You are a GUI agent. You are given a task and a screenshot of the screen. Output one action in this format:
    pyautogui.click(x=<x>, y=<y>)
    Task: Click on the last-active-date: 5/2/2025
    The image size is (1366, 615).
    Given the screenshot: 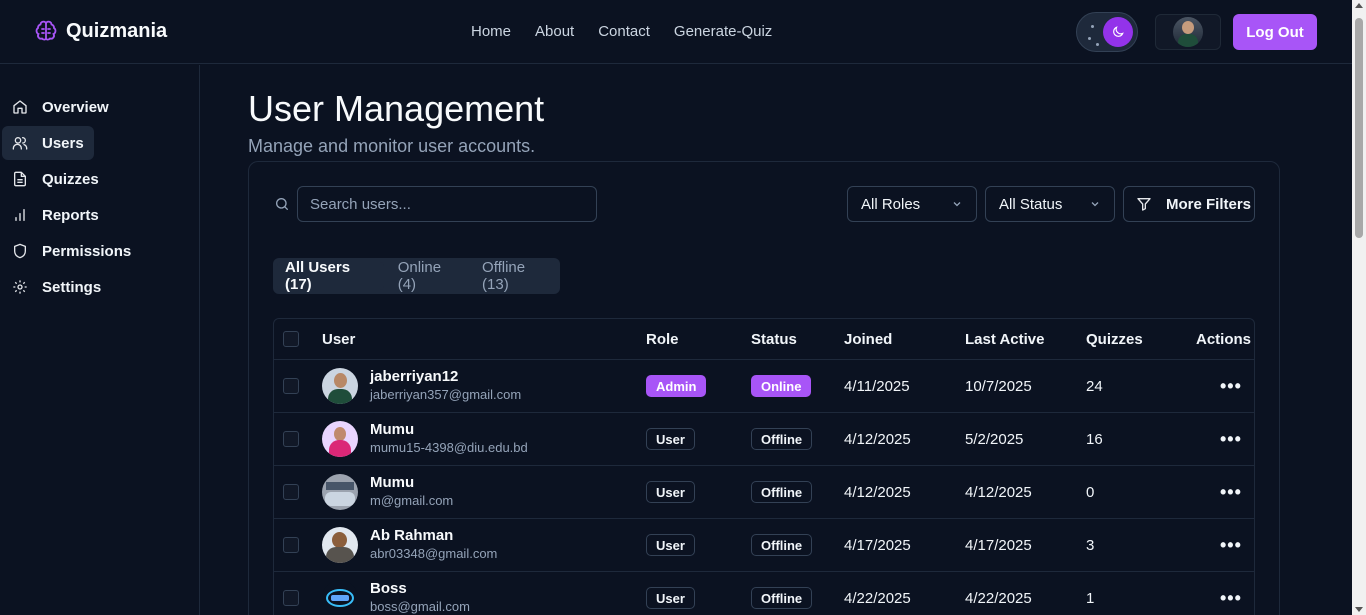 What is the action you would take?
    pyautogui.click(x=994, y=439)
    